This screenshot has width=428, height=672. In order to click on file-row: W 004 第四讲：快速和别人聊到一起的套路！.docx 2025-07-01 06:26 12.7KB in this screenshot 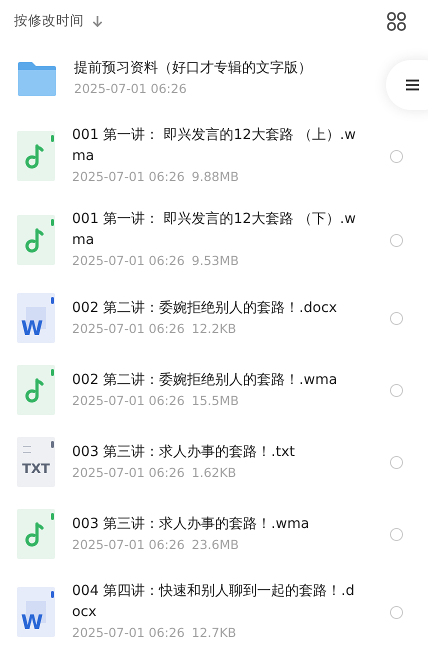, I will do `click(214, 612)`.